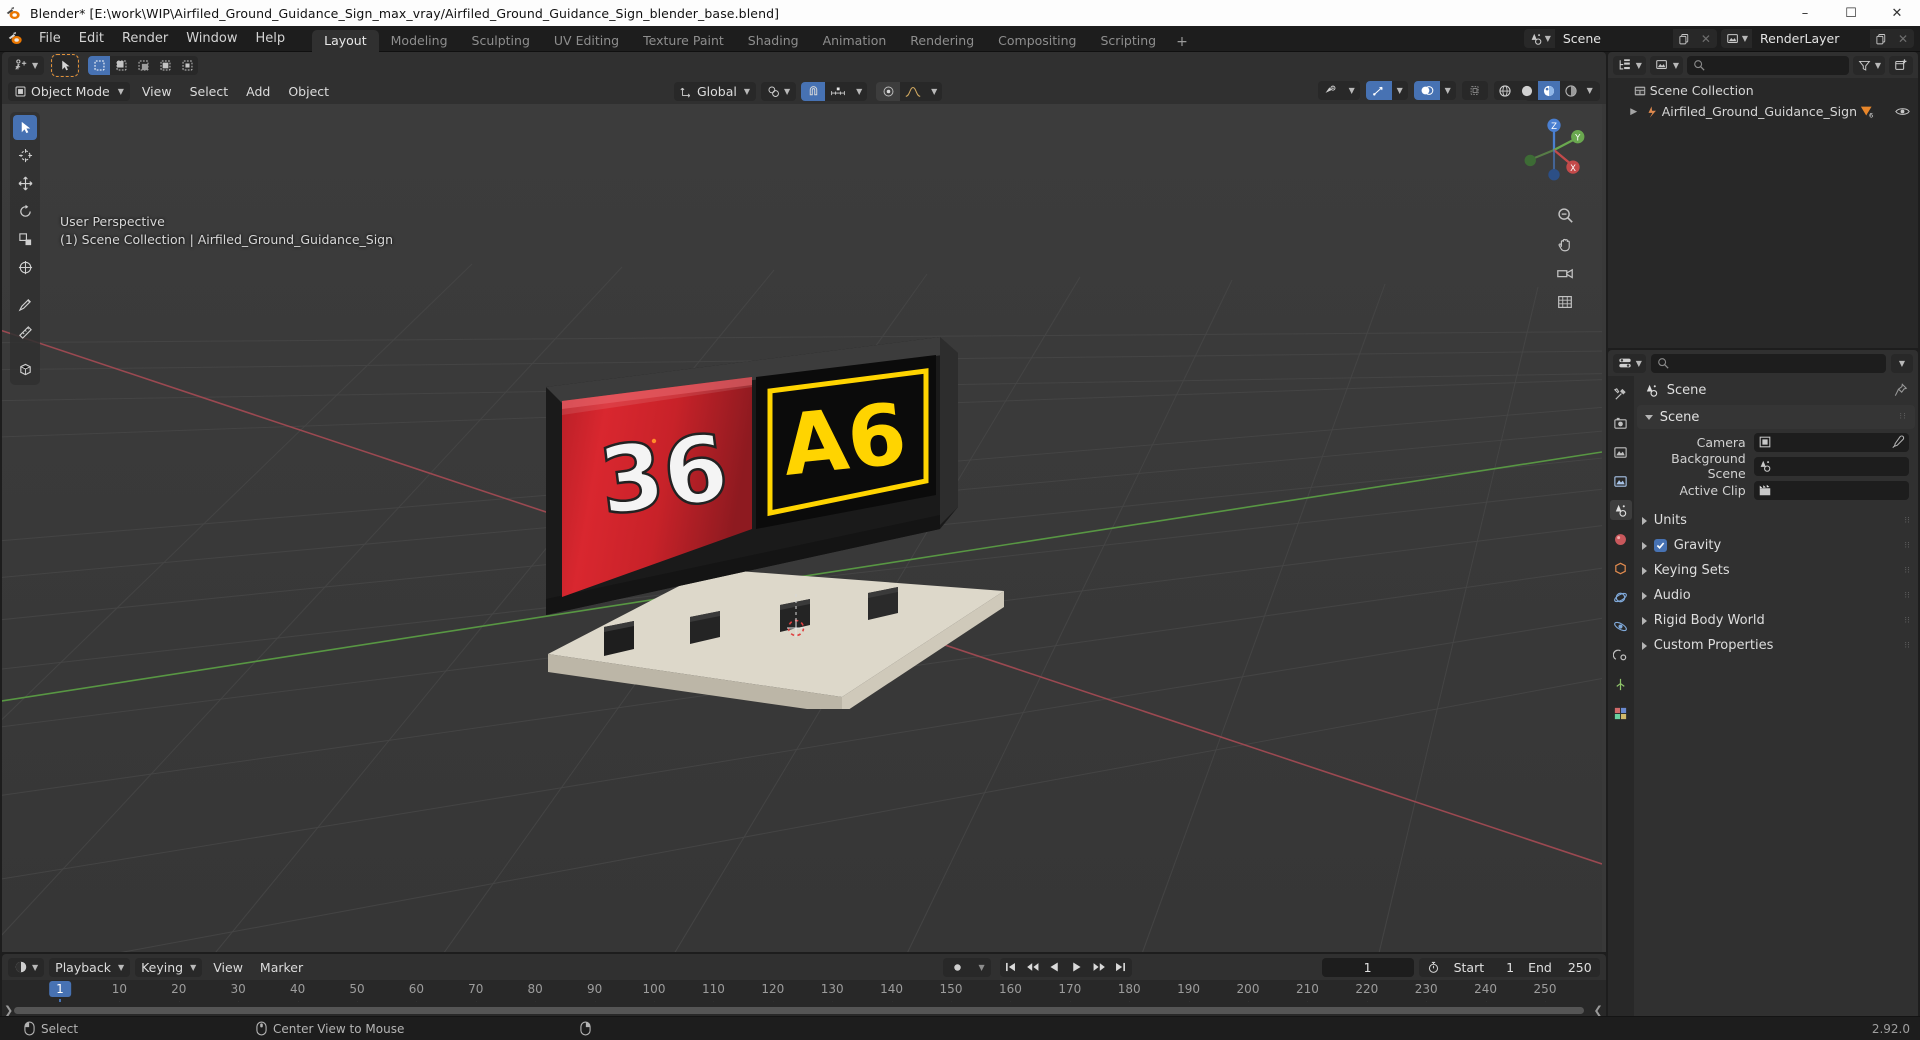 The image size is (1920, 1040). What do you see at coordinates (1763, 111) in the screenshot?
I see `outliner-row-object: ▶ Airfiled_Ground_Guidance_Sign 6` at bounding box center [1763, 111].